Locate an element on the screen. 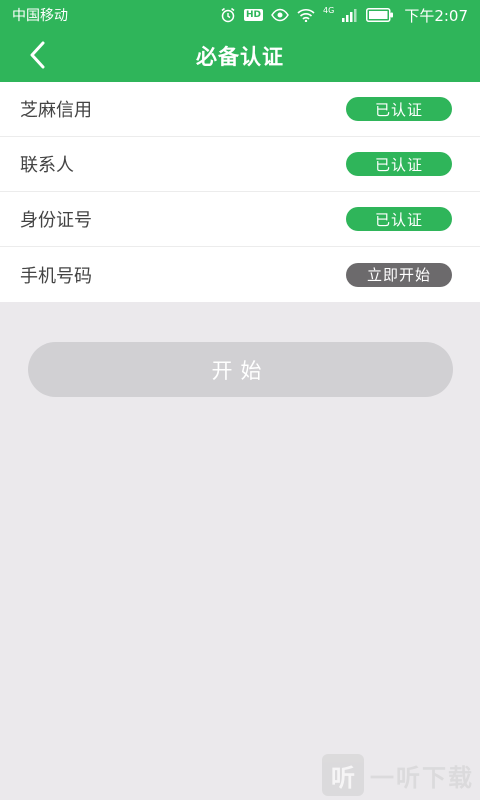 This screenshot has height=800, width=480. hd-icon: HD is located at coordinates (254, 15).